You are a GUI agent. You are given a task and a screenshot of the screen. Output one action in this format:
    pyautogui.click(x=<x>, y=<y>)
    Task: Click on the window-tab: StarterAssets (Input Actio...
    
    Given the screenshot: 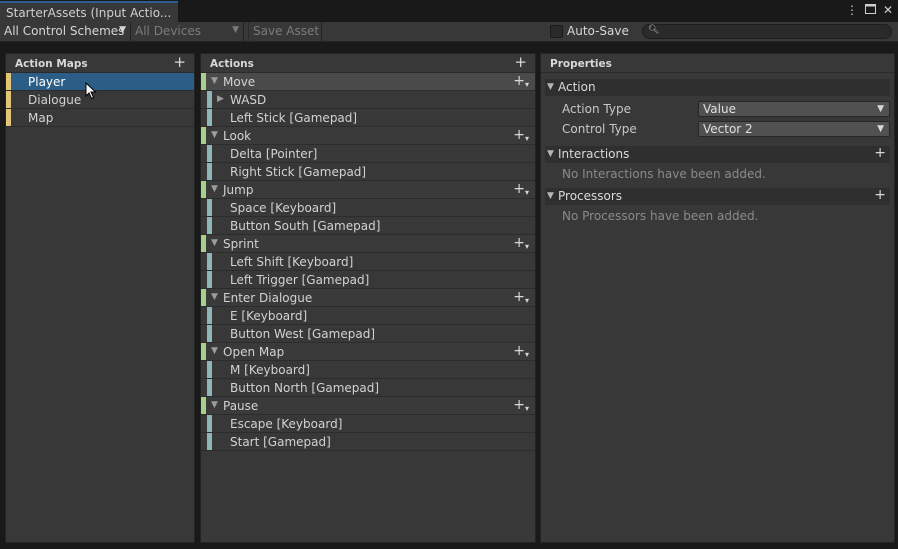 What is the action you would take?
    pyautogui.click(x=89, y=11)
    